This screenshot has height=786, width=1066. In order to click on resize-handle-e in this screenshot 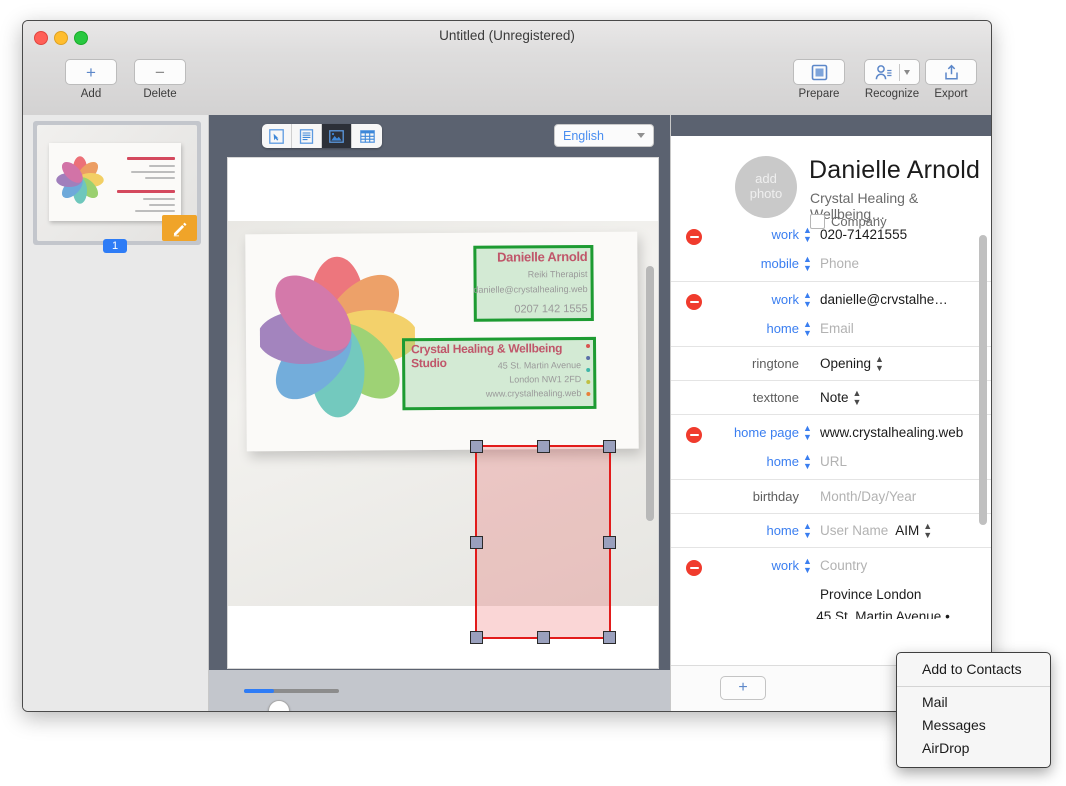, I will do `click(609, 542)`.